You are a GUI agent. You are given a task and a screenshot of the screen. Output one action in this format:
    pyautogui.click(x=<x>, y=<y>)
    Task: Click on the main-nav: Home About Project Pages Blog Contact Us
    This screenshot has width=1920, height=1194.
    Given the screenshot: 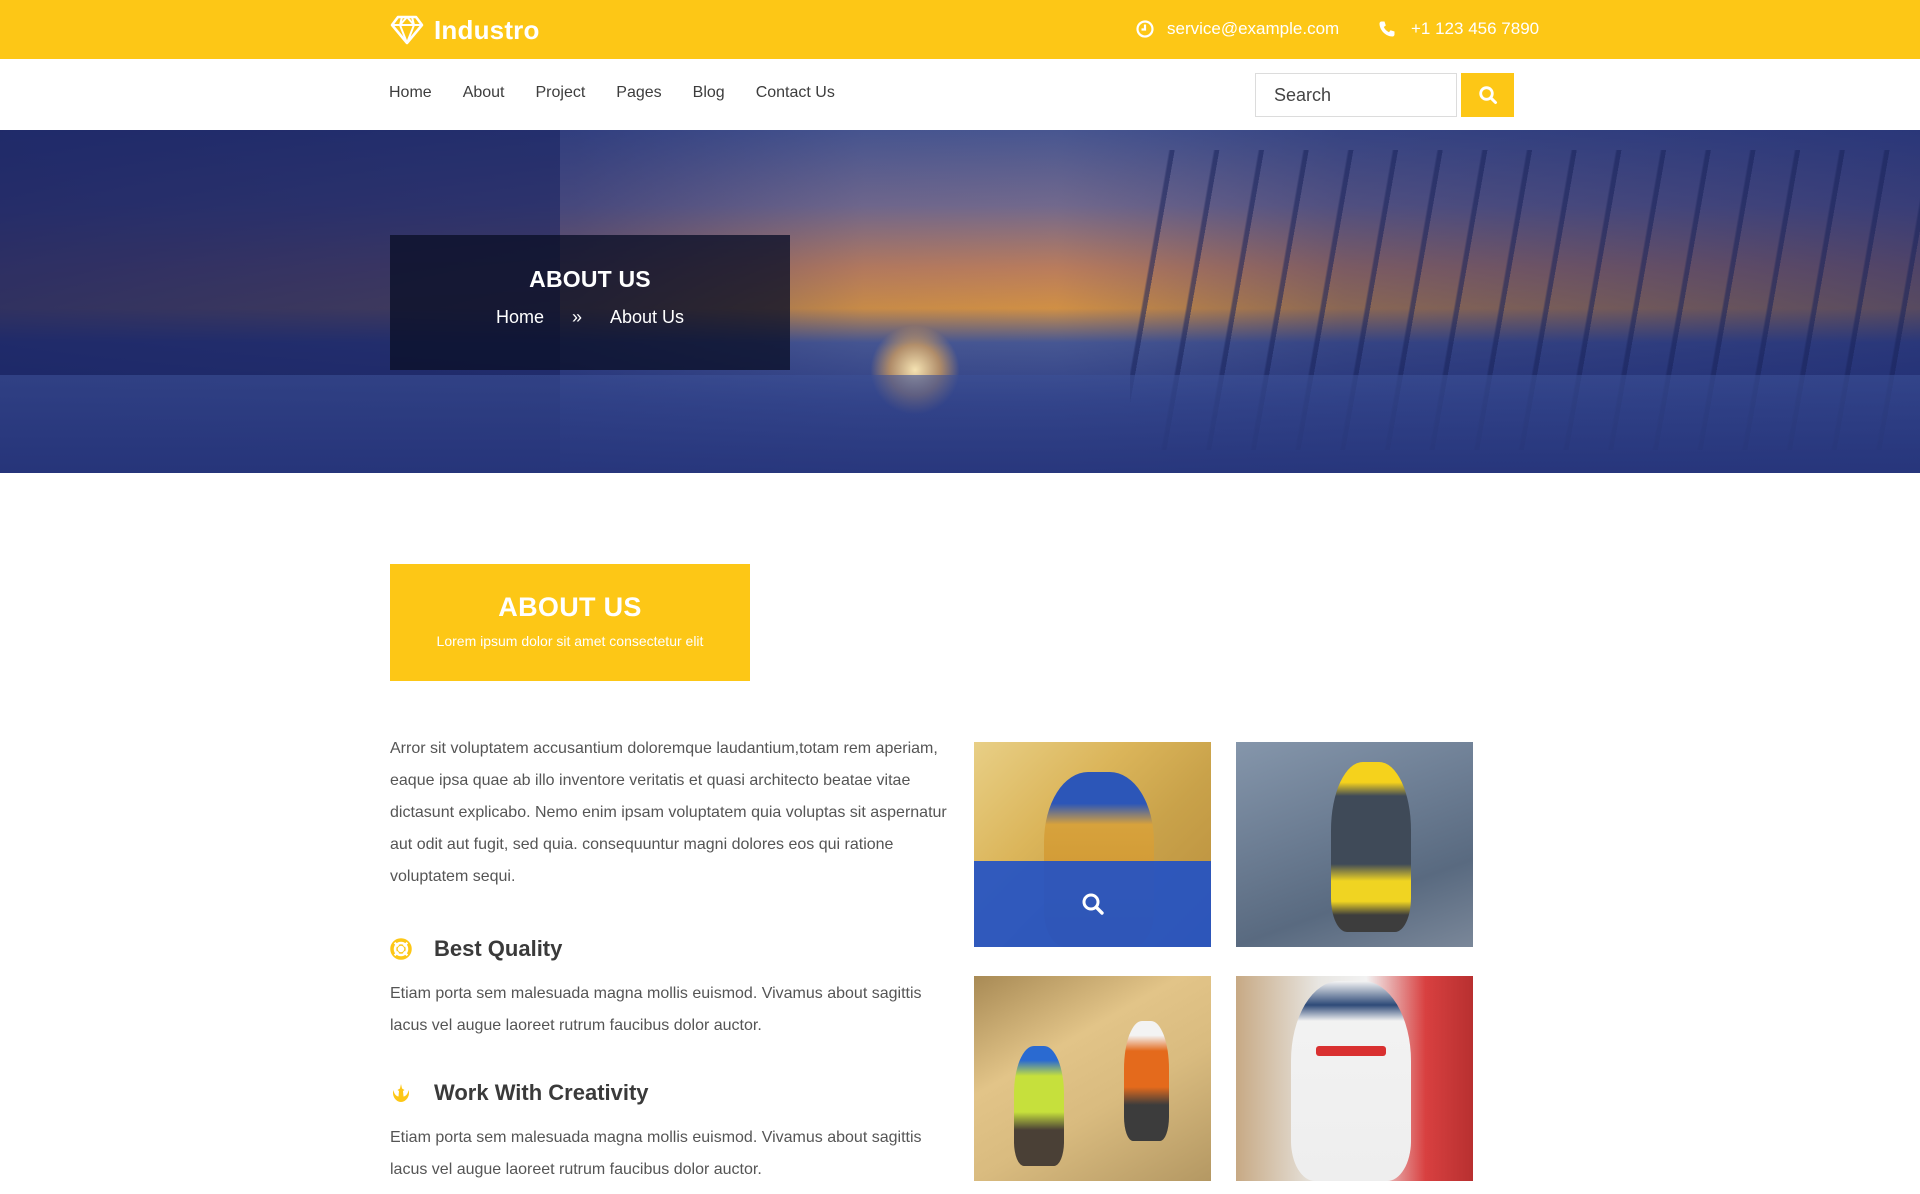 What is the action you would take?
    pyautogui.click(x=612, y=93)
    